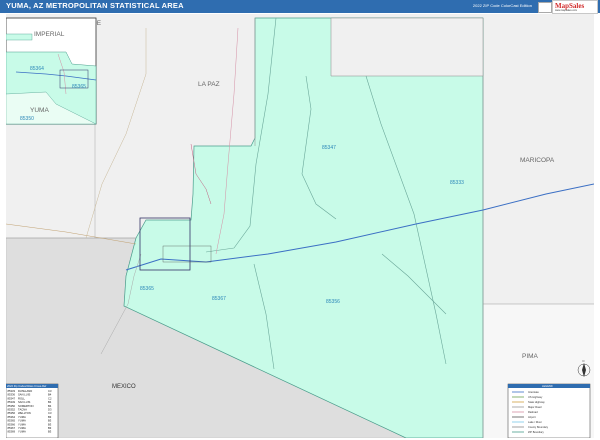 Image resolution: width=600 pixels, height=440 pixels. I want to click on legend-item-label: Airport, so click(532, 417).